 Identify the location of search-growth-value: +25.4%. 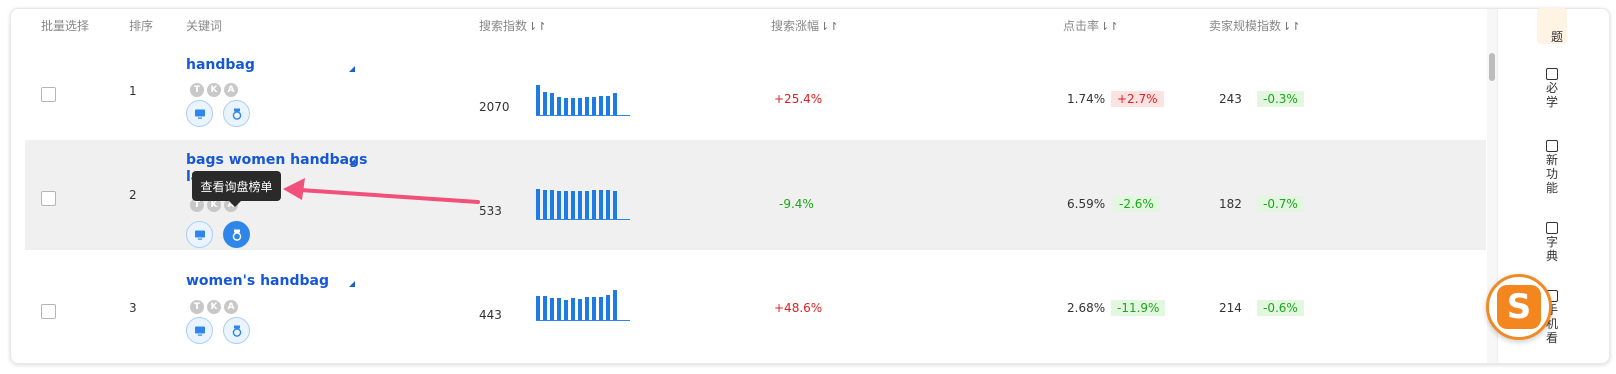
(798, 99).